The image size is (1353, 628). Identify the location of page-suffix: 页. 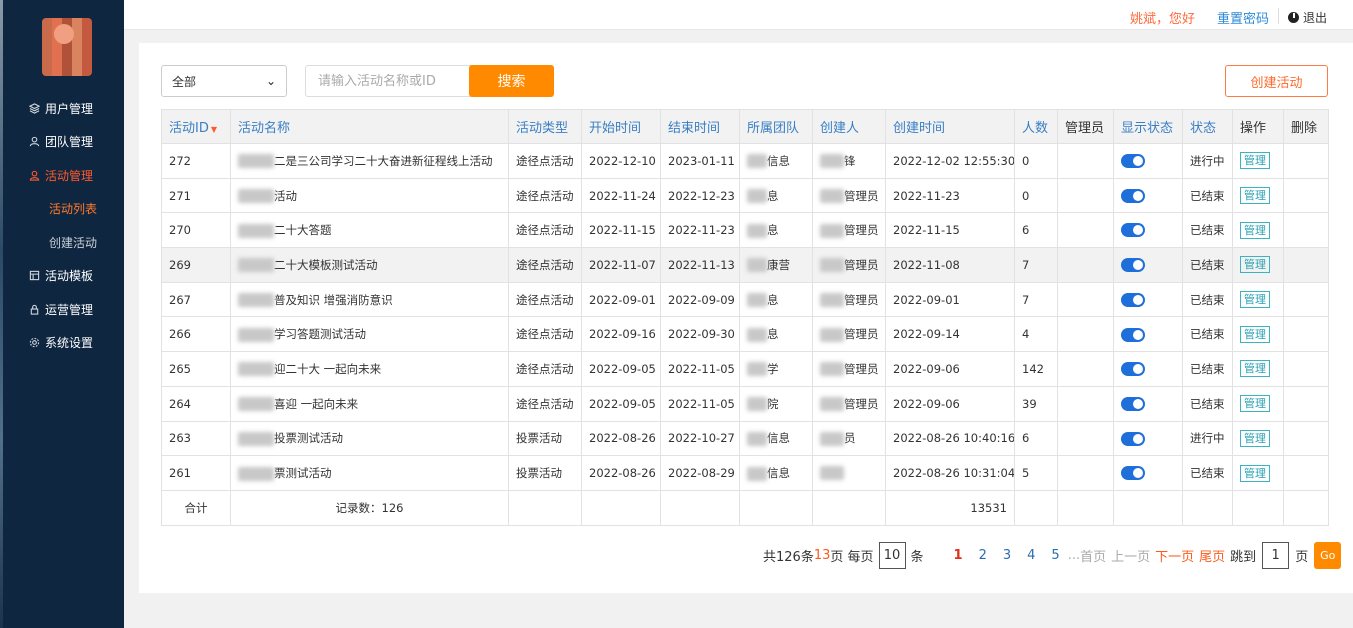
(1302, 557).